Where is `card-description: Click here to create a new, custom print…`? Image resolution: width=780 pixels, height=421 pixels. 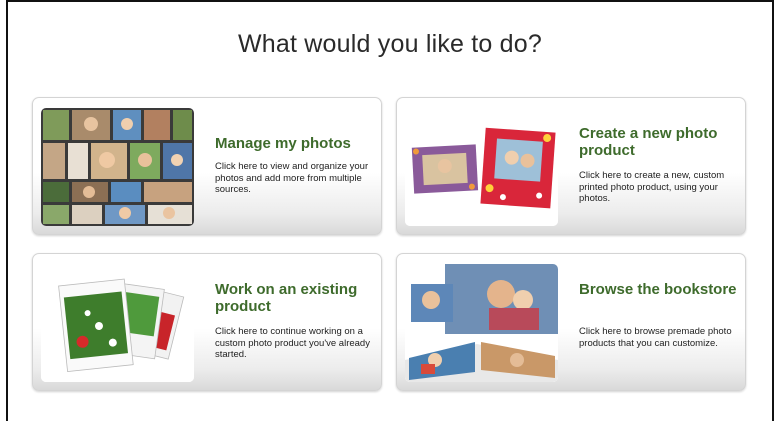 card-description: Click here to create a new, custom print… is located at coordinates (652, 187).